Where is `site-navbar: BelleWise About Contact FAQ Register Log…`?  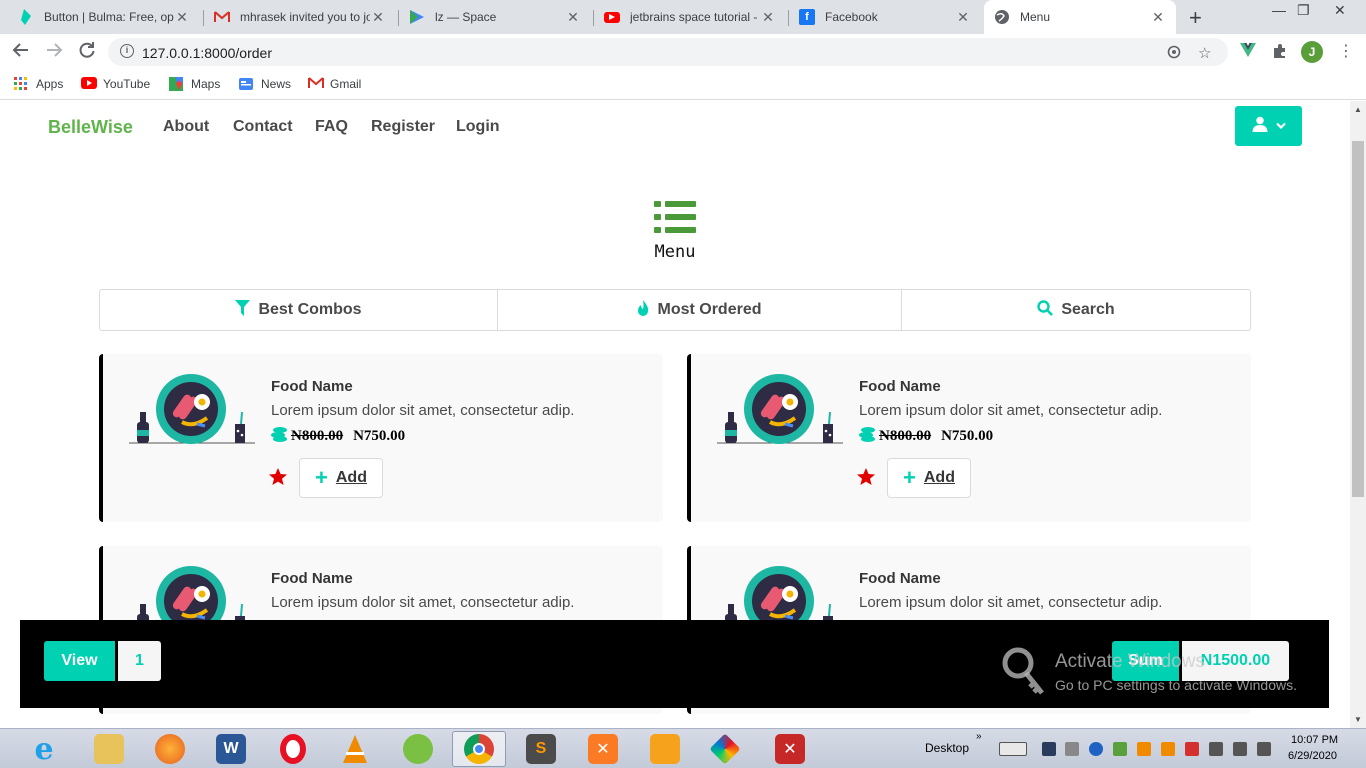
site-navbar: BelleWise About Contact FAQ Register Log… is located at coordinates (675, 127).